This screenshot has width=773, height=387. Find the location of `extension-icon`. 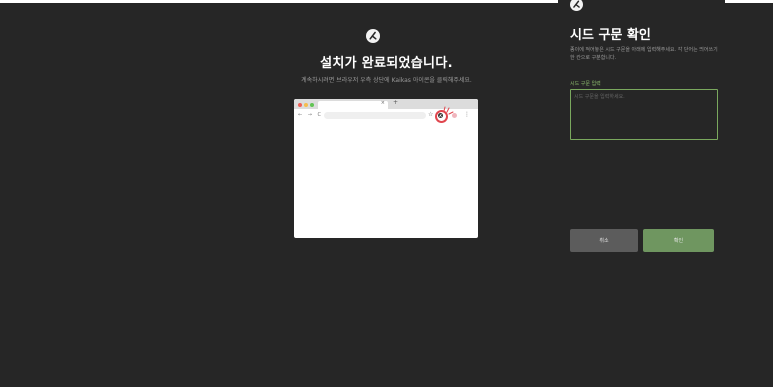

extension-icon is located at coordinates (454, 115).